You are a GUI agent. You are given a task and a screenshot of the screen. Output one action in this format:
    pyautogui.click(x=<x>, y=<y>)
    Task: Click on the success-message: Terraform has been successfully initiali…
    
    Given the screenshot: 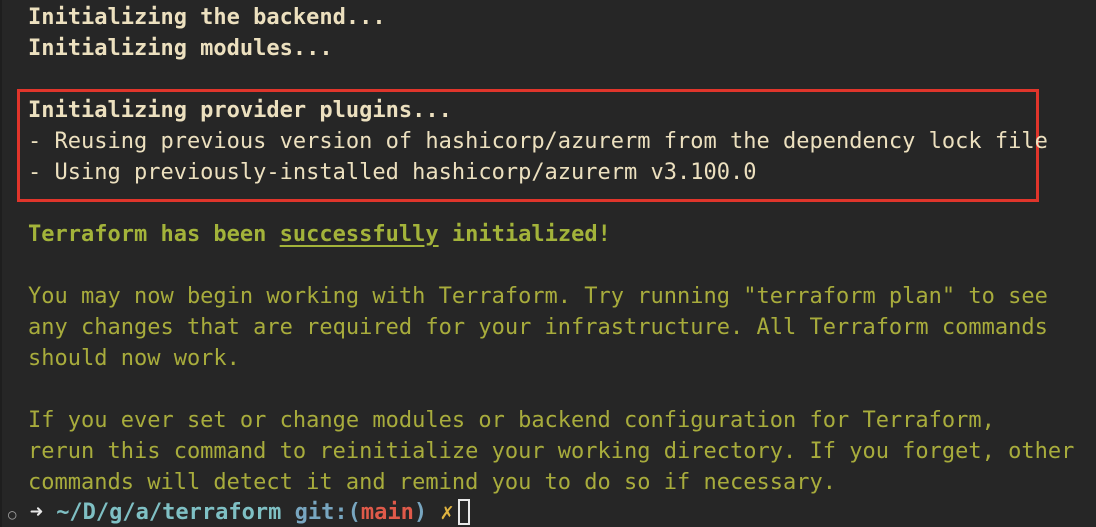 What is the action you would take?
    pyautogui.click(x=319, y=234)
    